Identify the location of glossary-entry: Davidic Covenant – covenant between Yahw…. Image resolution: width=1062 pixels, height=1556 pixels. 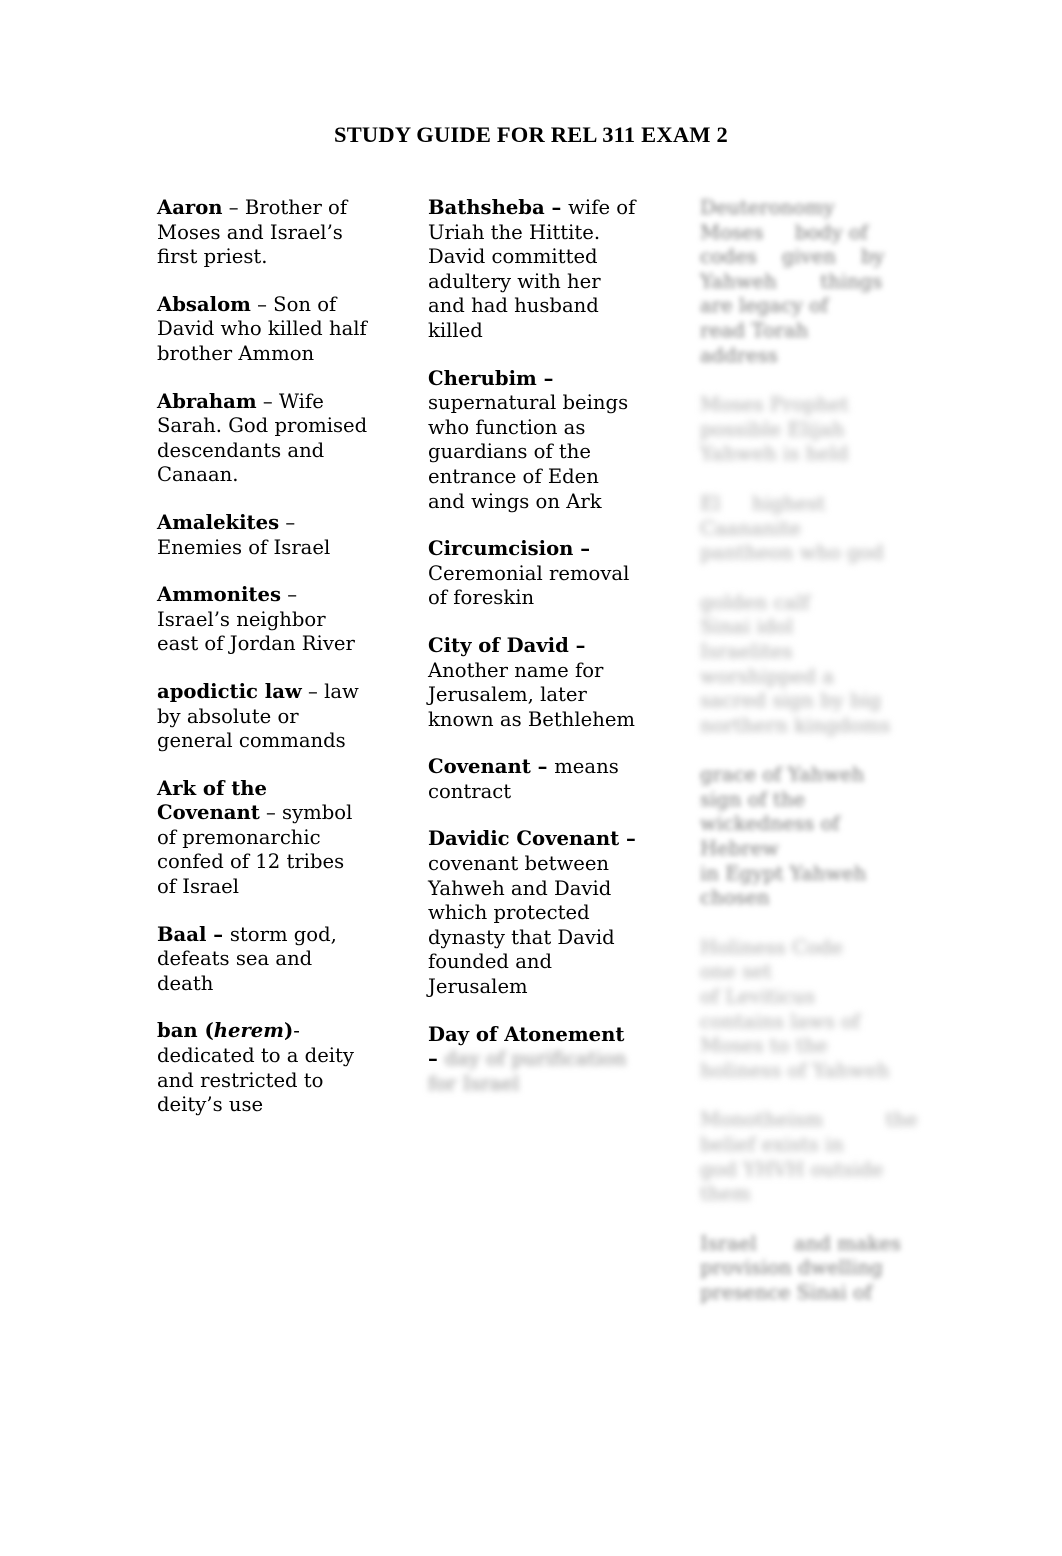
(534, 913).